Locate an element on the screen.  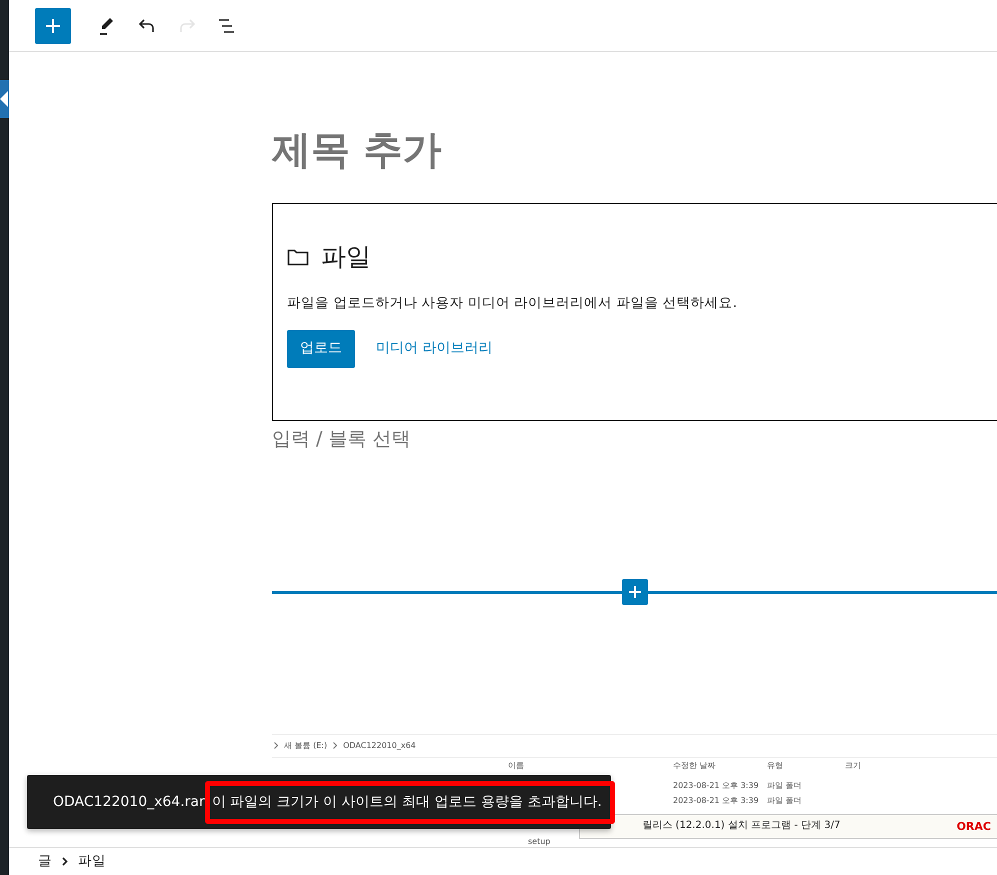
block-placeholder: 입력 / 블록 선택 is located at coordinates (634, 439).